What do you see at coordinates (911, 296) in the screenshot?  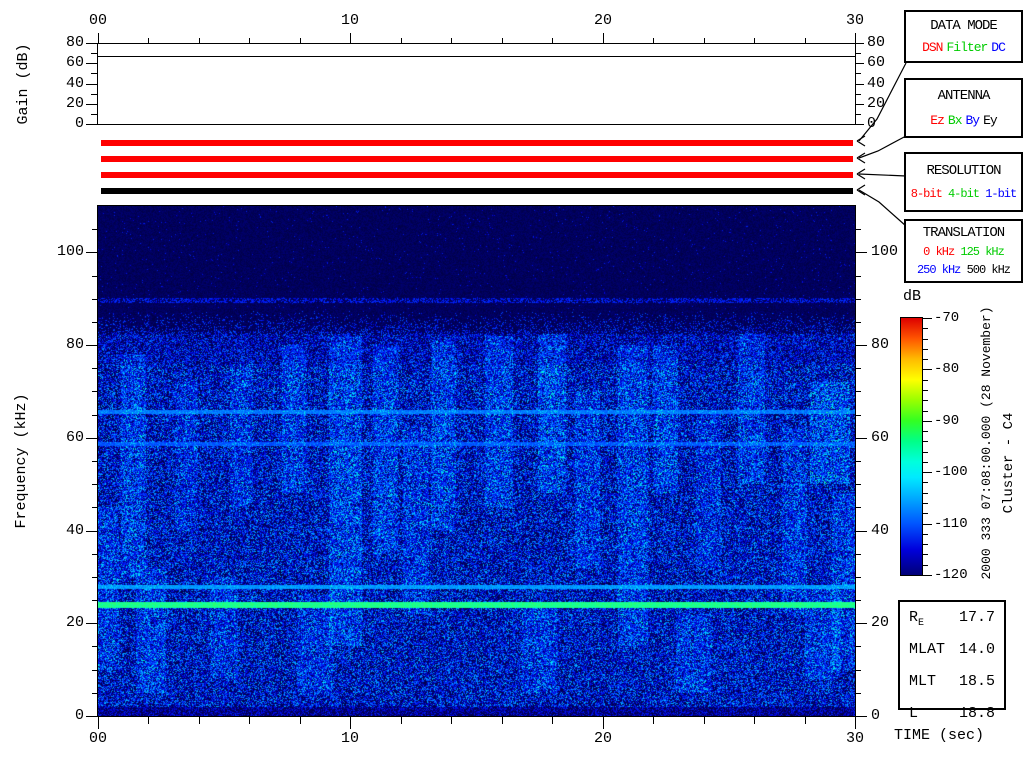 I see `colorbar-unit-label: dB` at bounding box center [911, 296].